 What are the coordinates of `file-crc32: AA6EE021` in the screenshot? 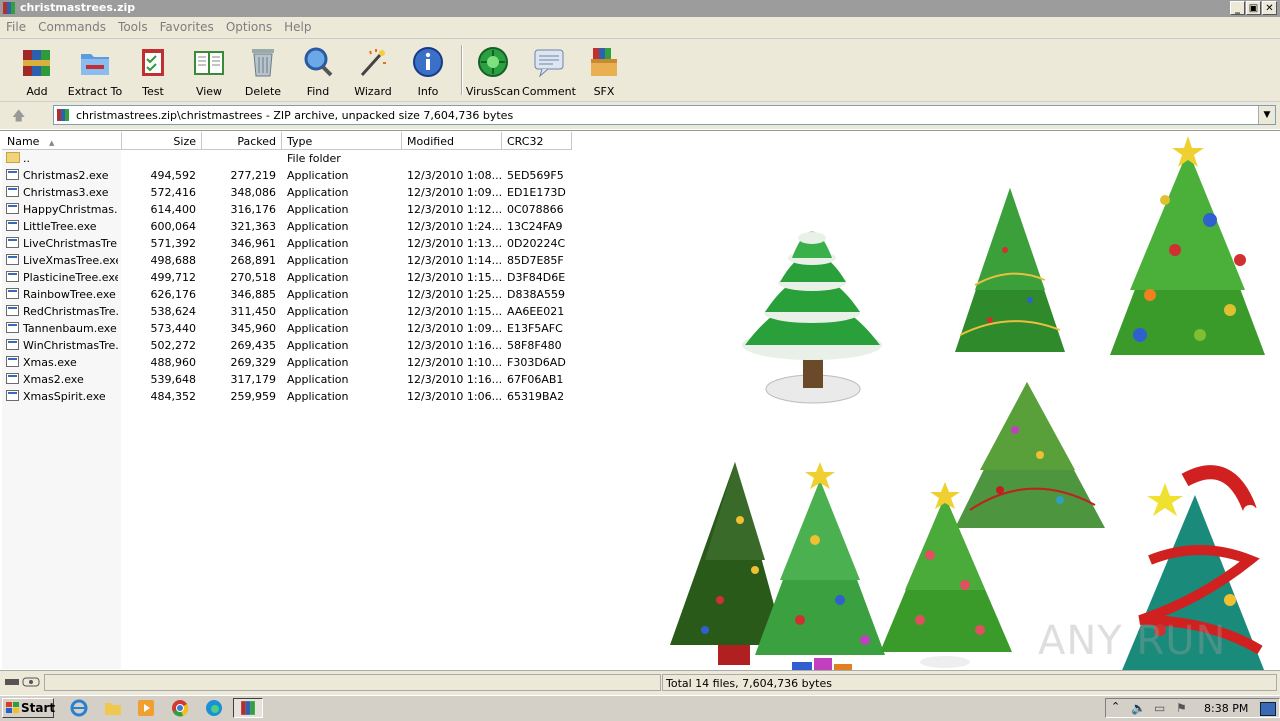 It's located at (536, 311).